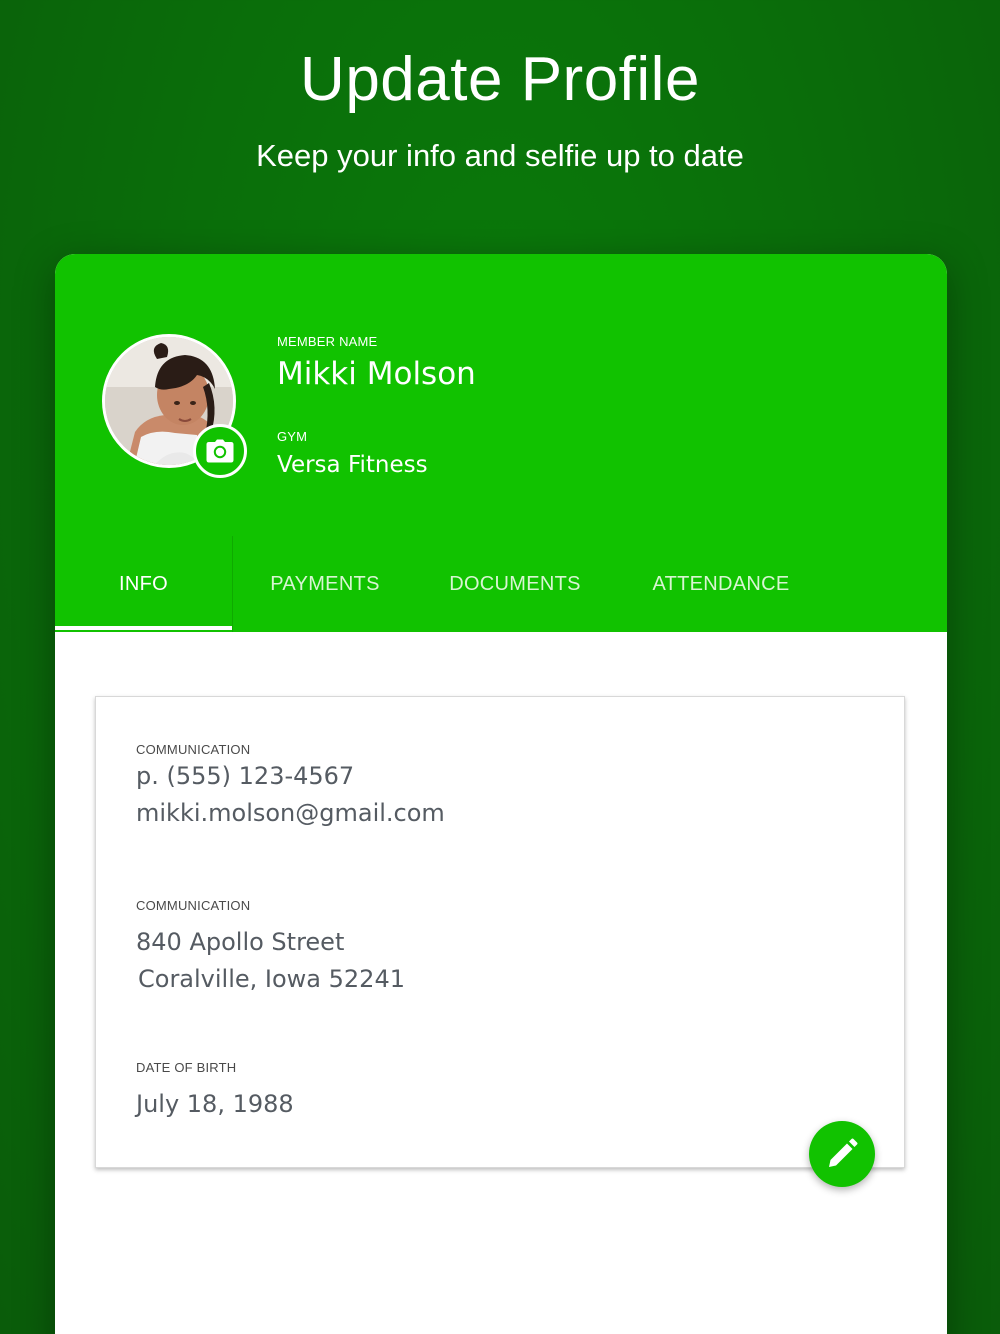  Describe the element at coordinates (240, 942) in the screenshot. I see `address-line-1: 840 Apollo Street` at that location.